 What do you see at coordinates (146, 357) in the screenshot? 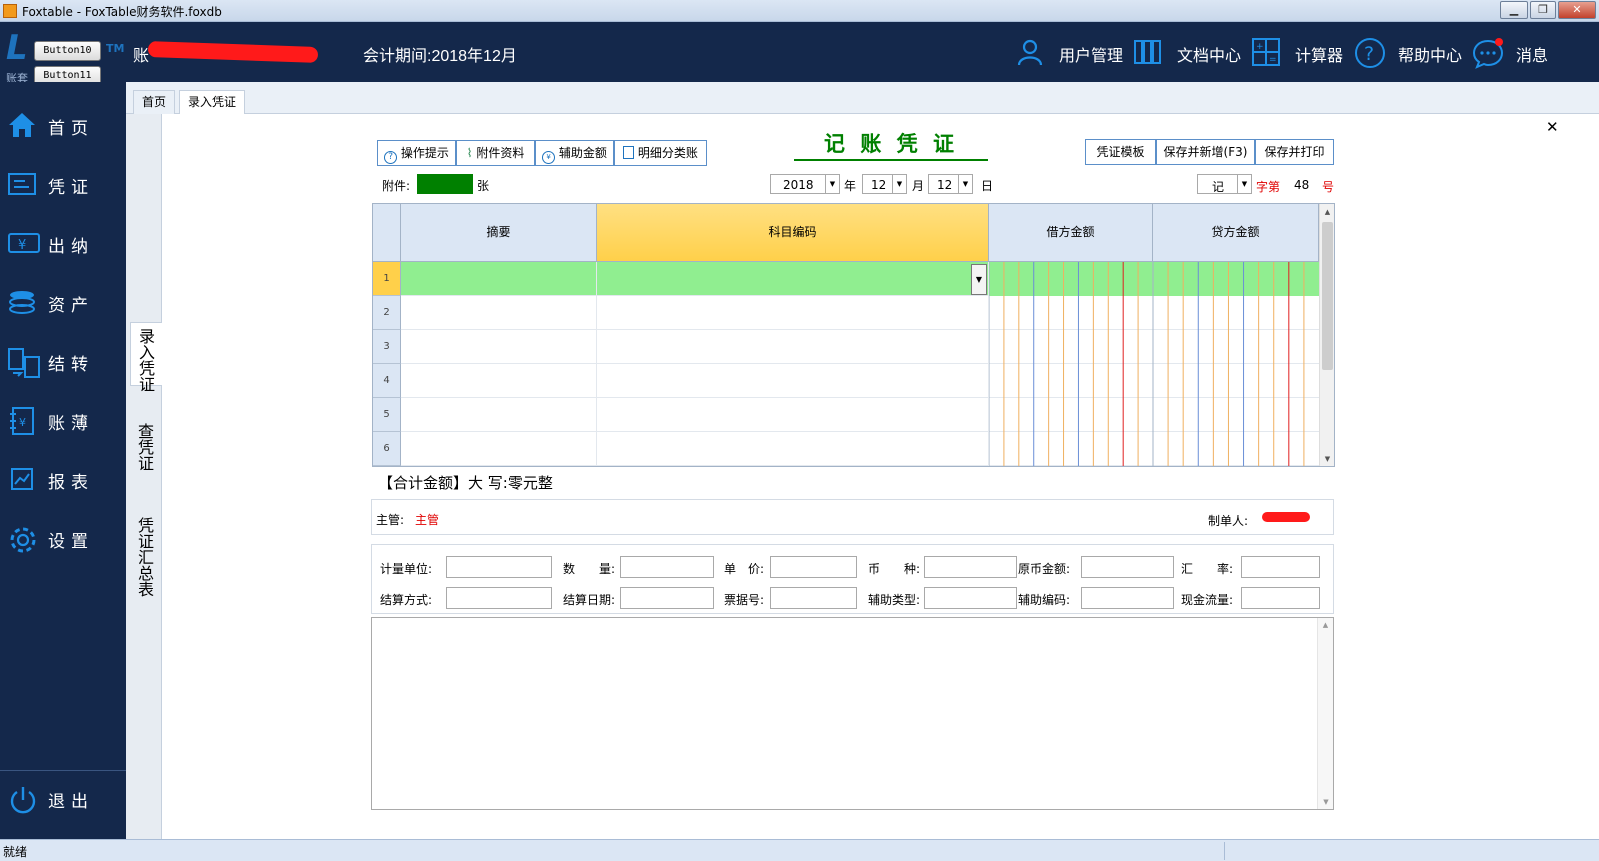
I see `vtab-enter-voucher: 录入凭证` at bounding box center [146, 357].